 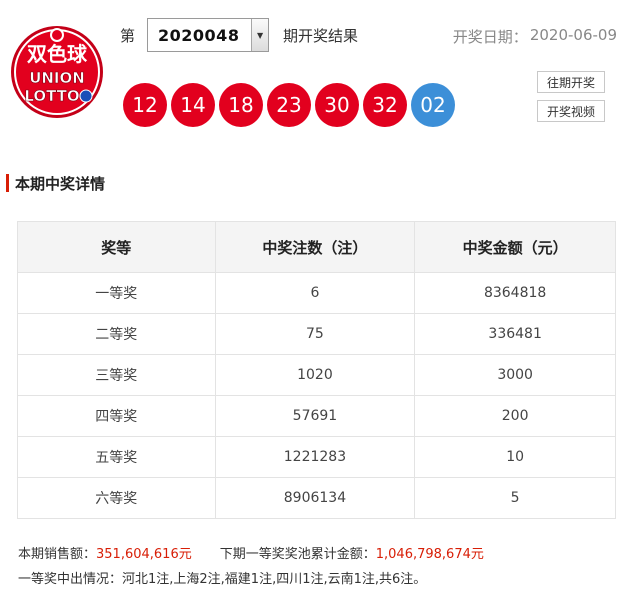 I want to click on header-prize-level: 奖等, so click(x=116, y=247).